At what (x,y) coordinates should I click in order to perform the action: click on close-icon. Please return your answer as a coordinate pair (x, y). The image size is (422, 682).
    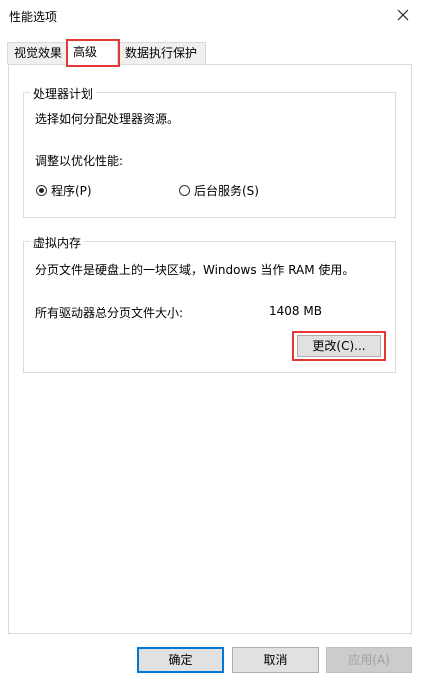
    Looking at the image, I should click on (403, 15).